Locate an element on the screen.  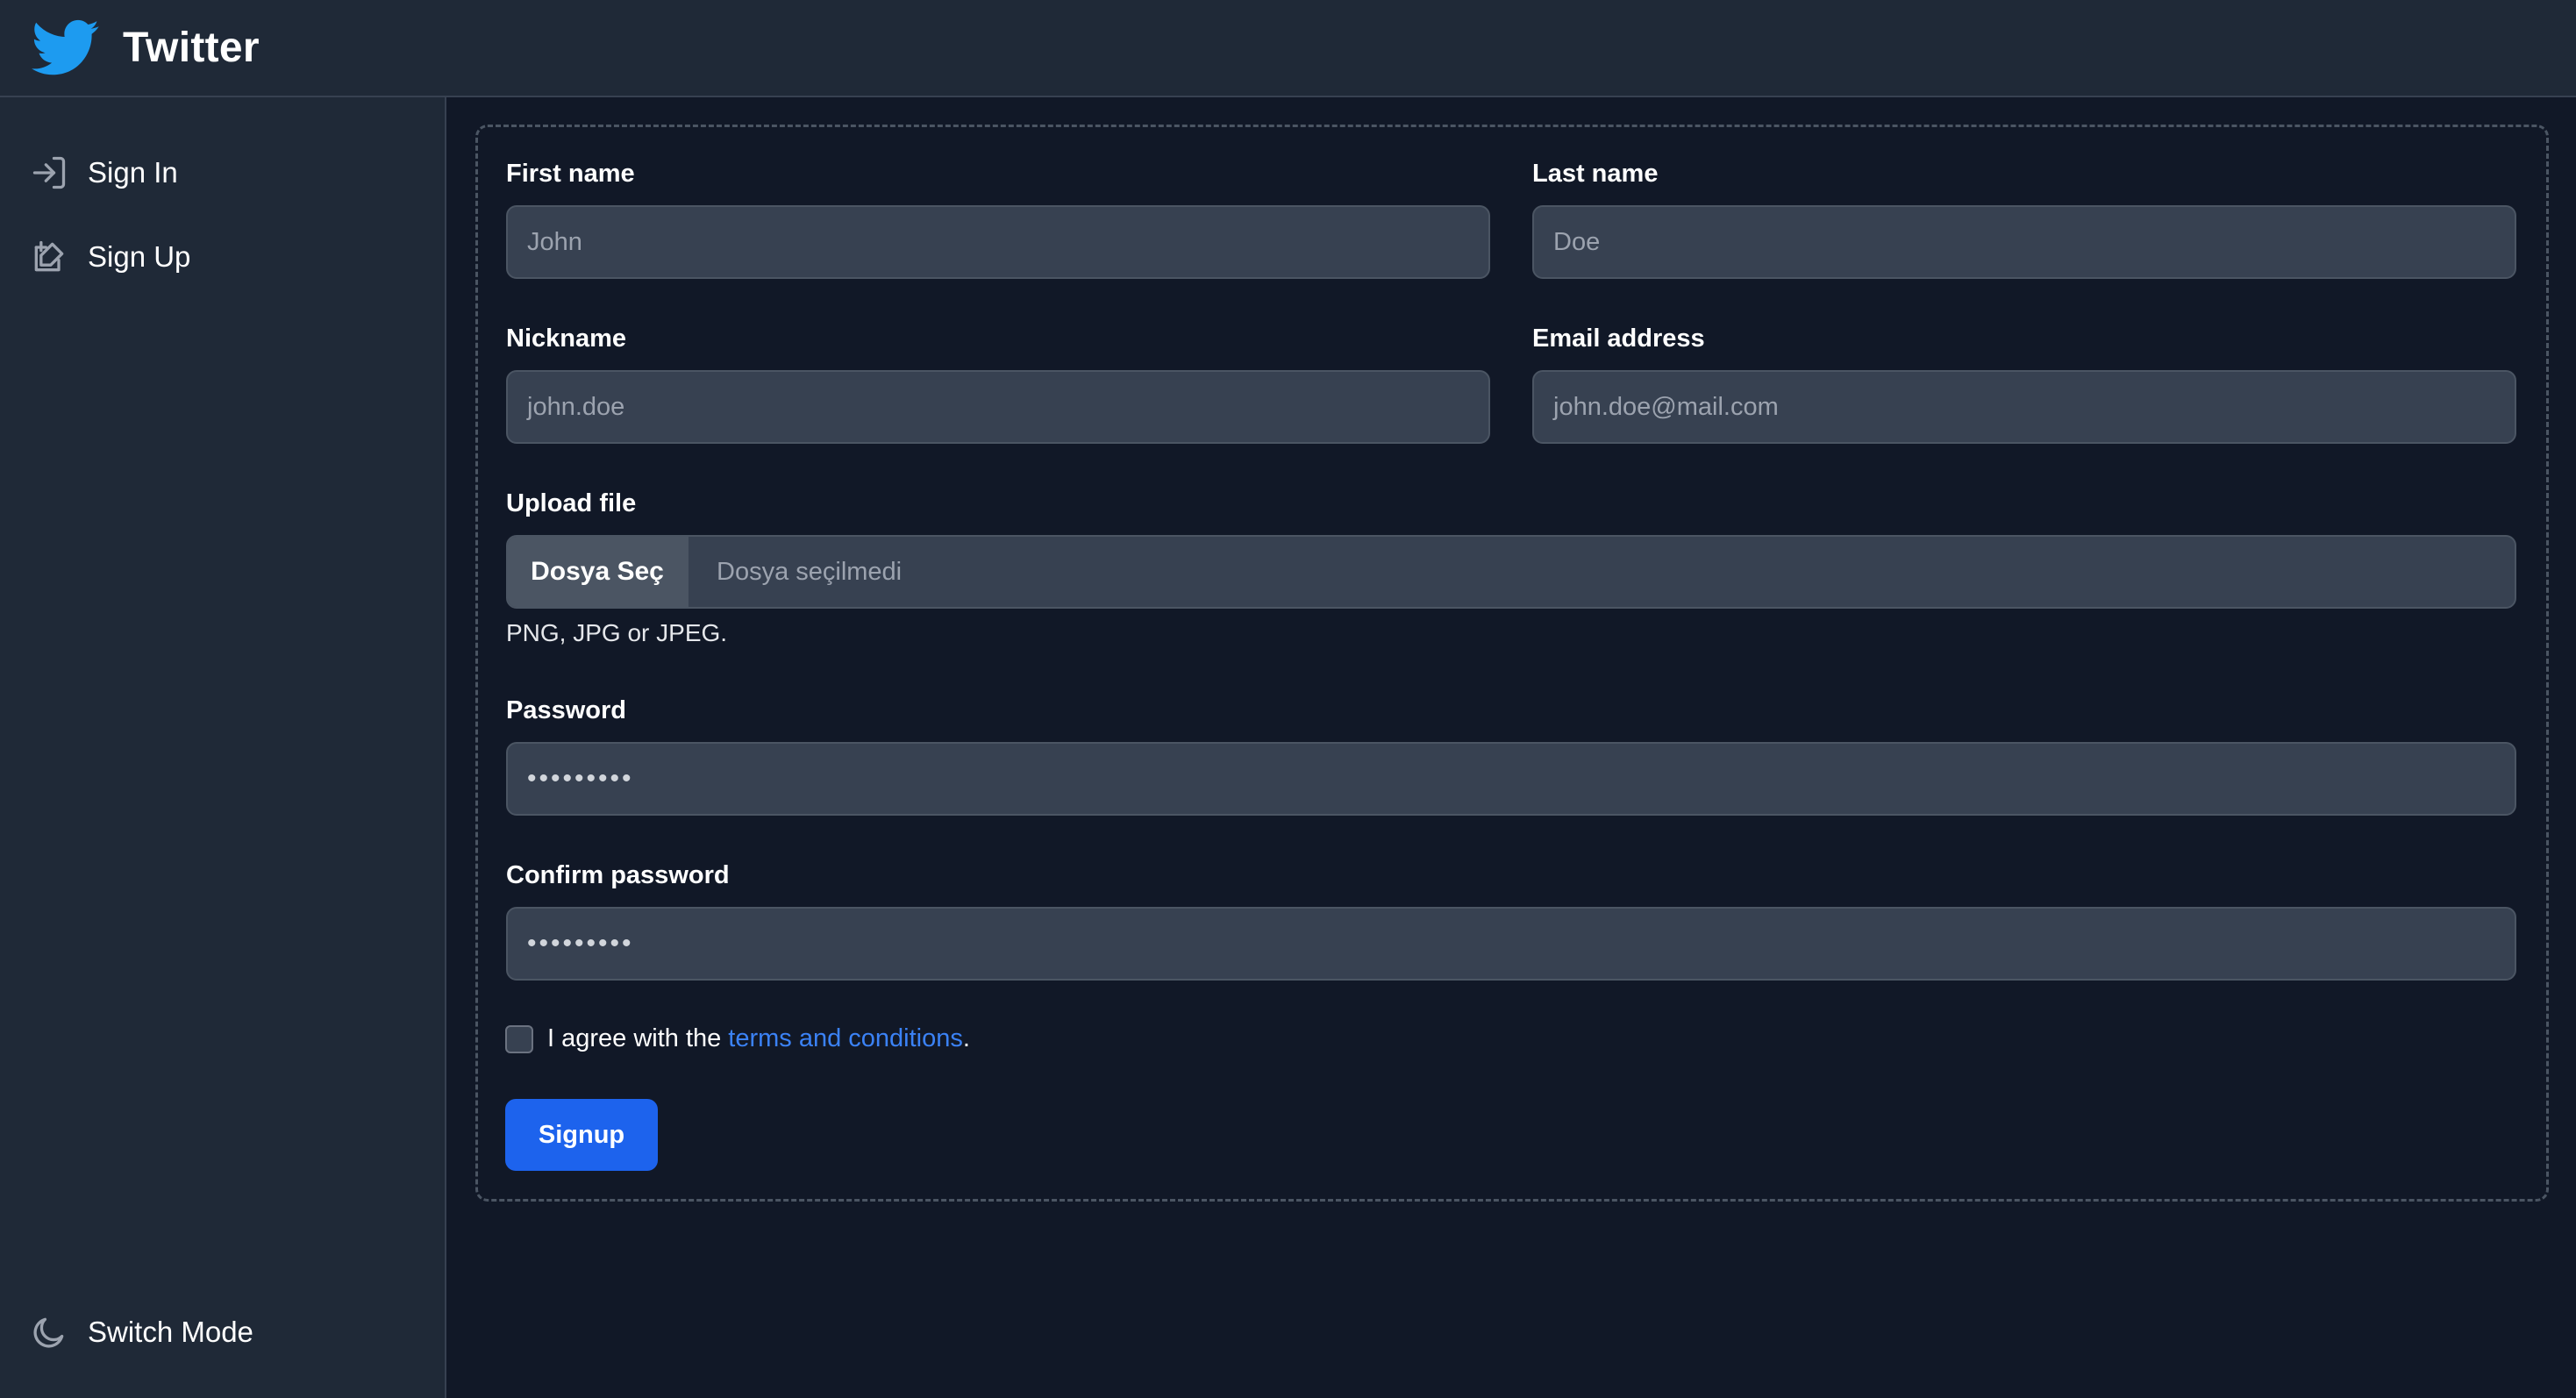
sidebar-item-label: Sign In is located at coordinates (133, 172).